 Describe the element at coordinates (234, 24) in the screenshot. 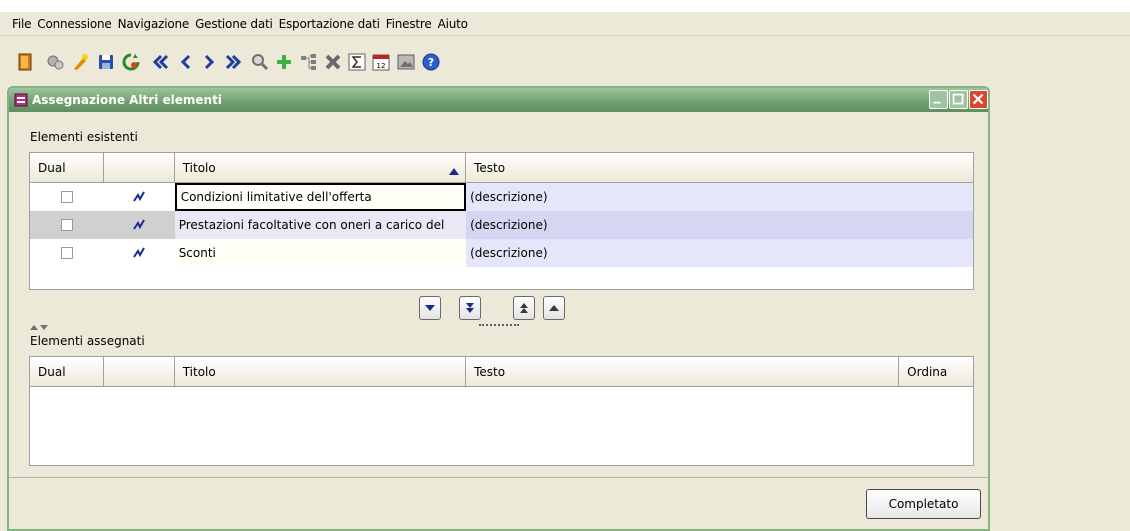

I see `menu-gestione-dati: Gestione dati` at that location.